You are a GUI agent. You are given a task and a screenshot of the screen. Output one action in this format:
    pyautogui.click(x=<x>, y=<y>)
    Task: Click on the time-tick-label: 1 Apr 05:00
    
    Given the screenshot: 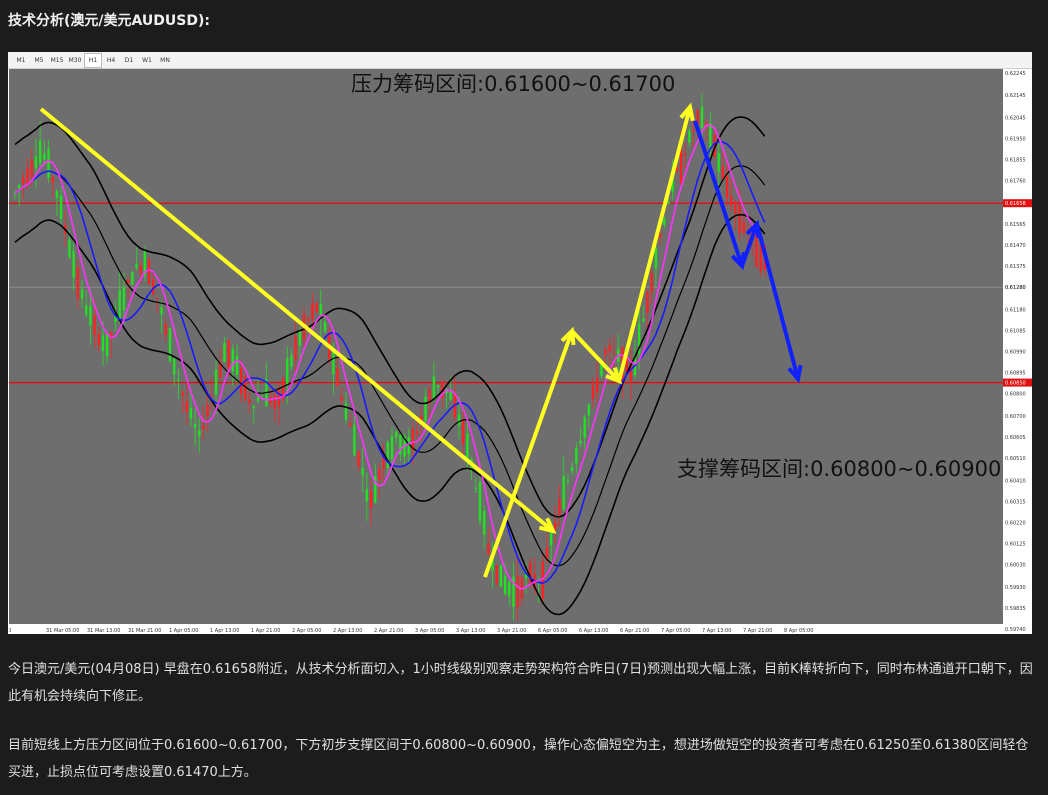 What is the action you would take?
    pyautogui.click(x=183, y=631)
    